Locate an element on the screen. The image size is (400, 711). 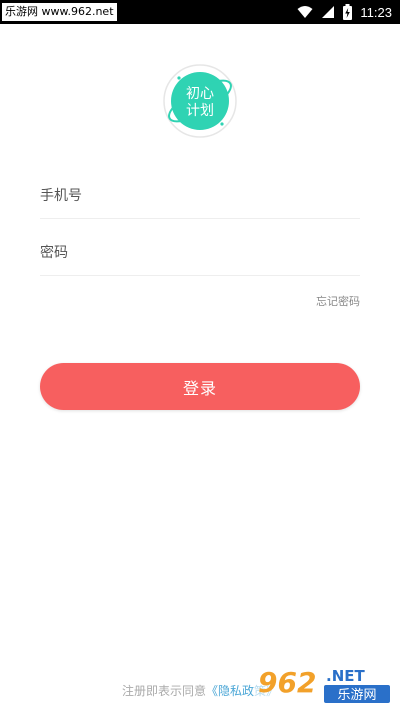
logo-text-line2: 计划 is located at coordinates (200, 111).